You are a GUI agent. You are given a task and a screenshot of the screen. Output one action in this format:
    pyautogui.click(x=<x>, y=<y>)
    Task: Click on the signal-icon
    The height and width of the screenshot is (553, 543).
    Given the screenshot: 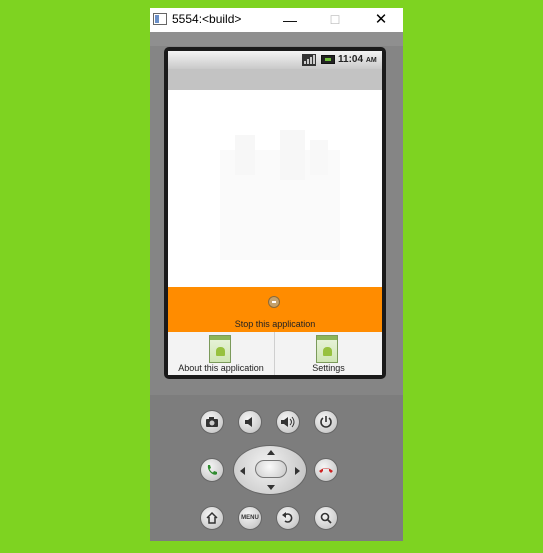 What is the action you would take?
    pyautogui.click(x=309, y=60)
    